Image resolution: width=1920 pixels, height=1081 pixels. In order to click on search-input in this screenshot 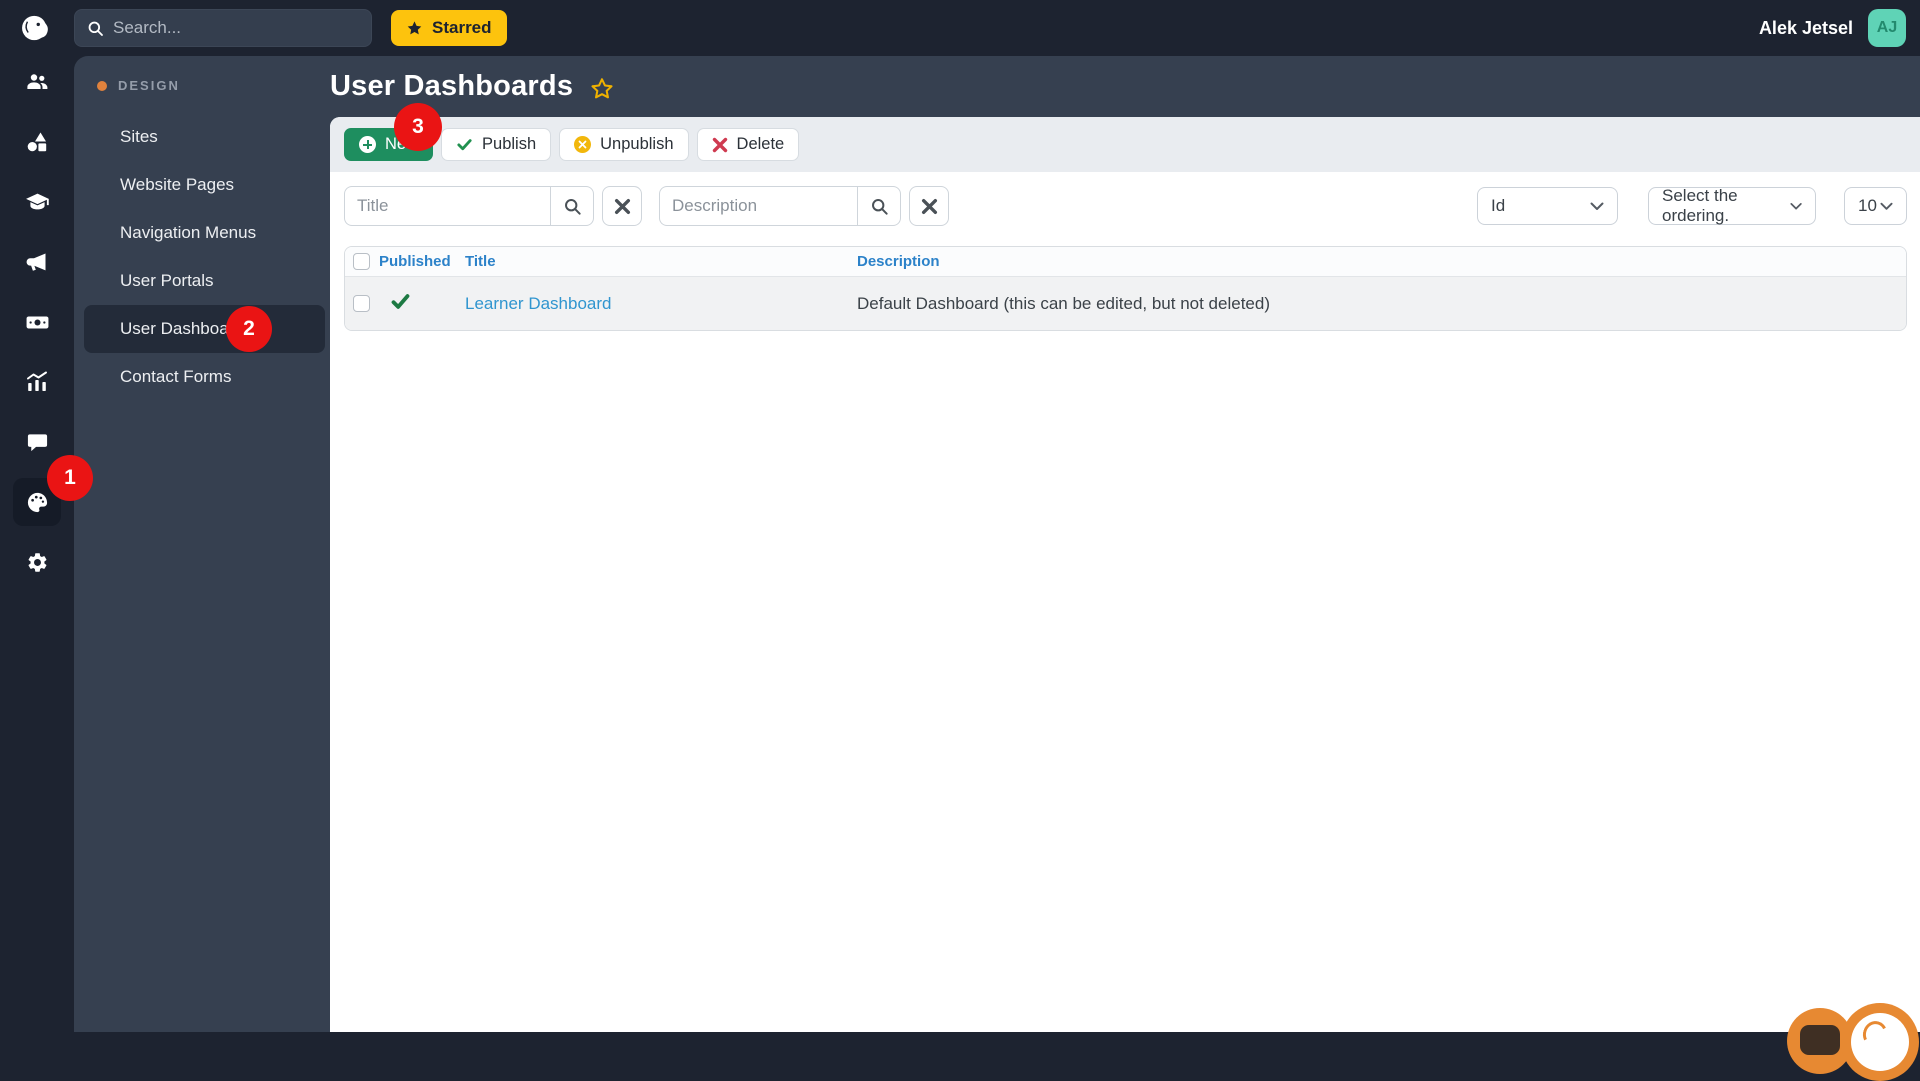, I will do `click(236, 28)`.